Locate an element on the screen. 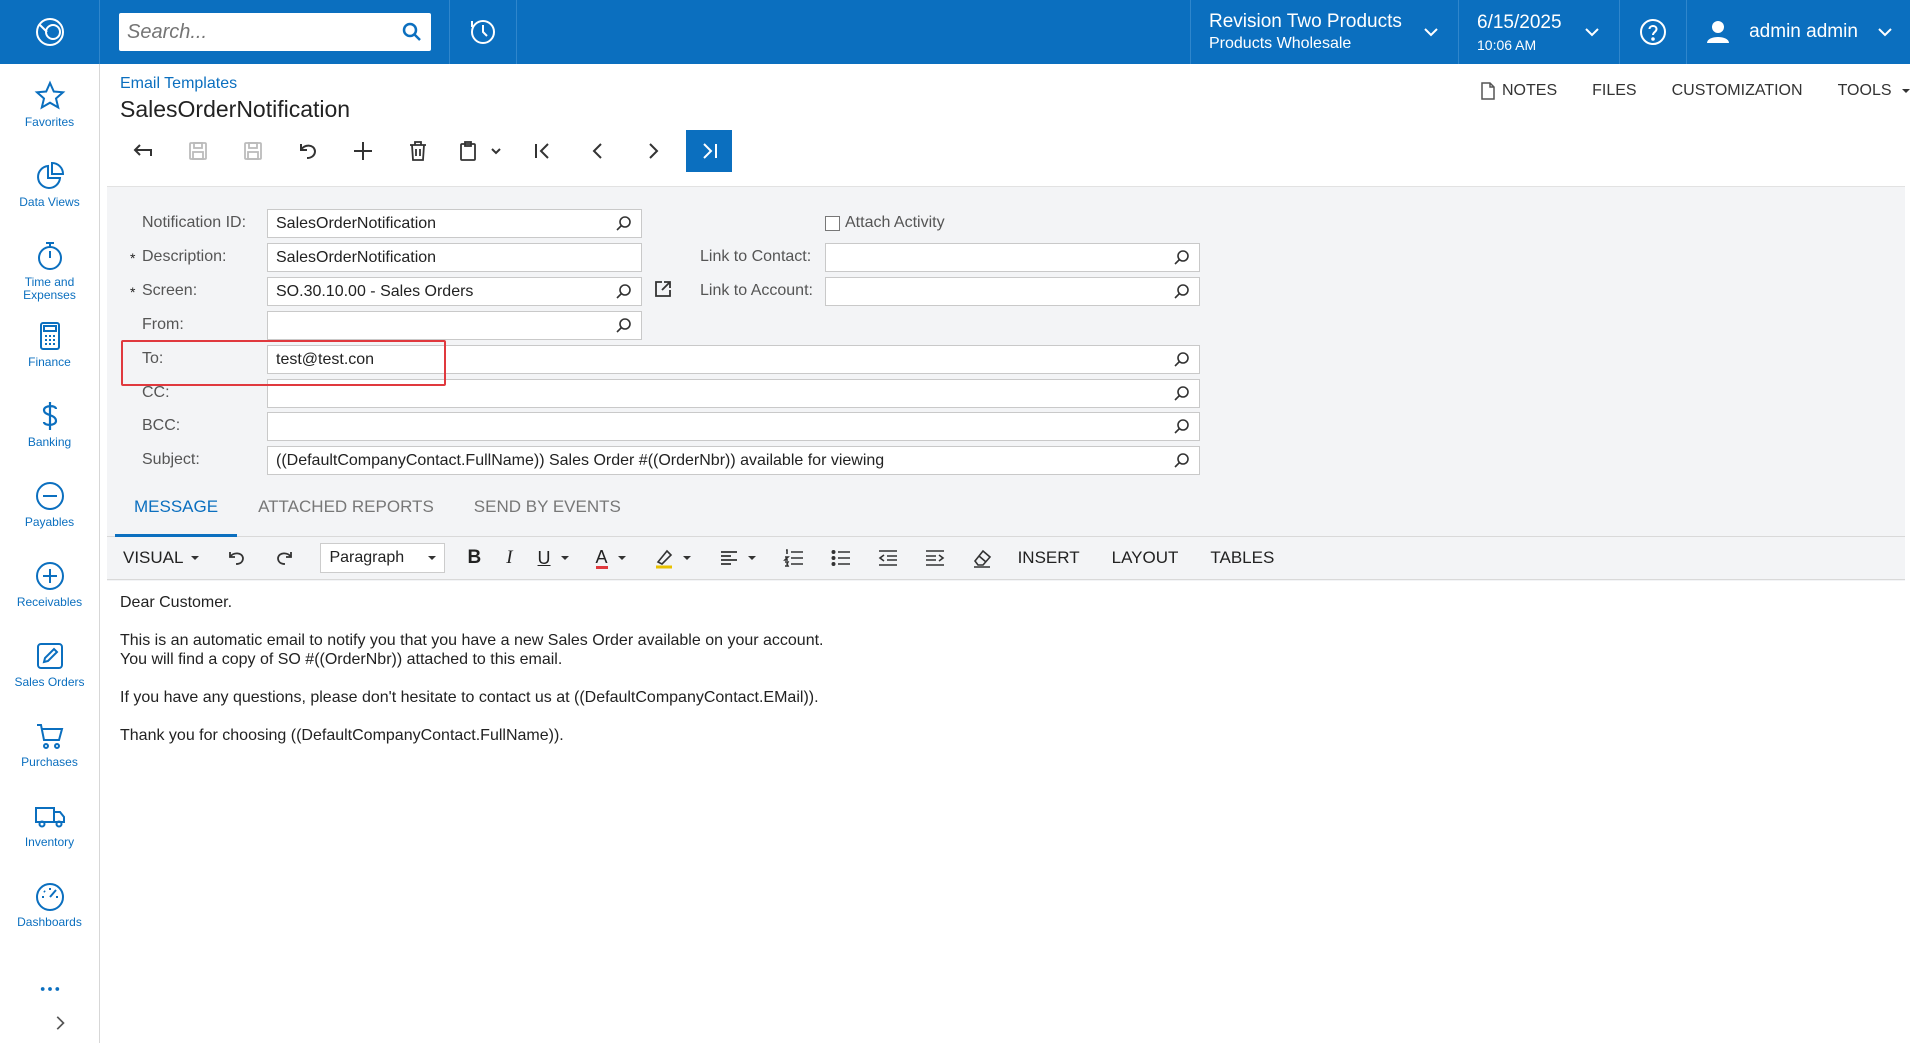 The height and width of the screenshot is (1043, 1910). tab-message: MESSAGE is located at coordinates (176, 517).